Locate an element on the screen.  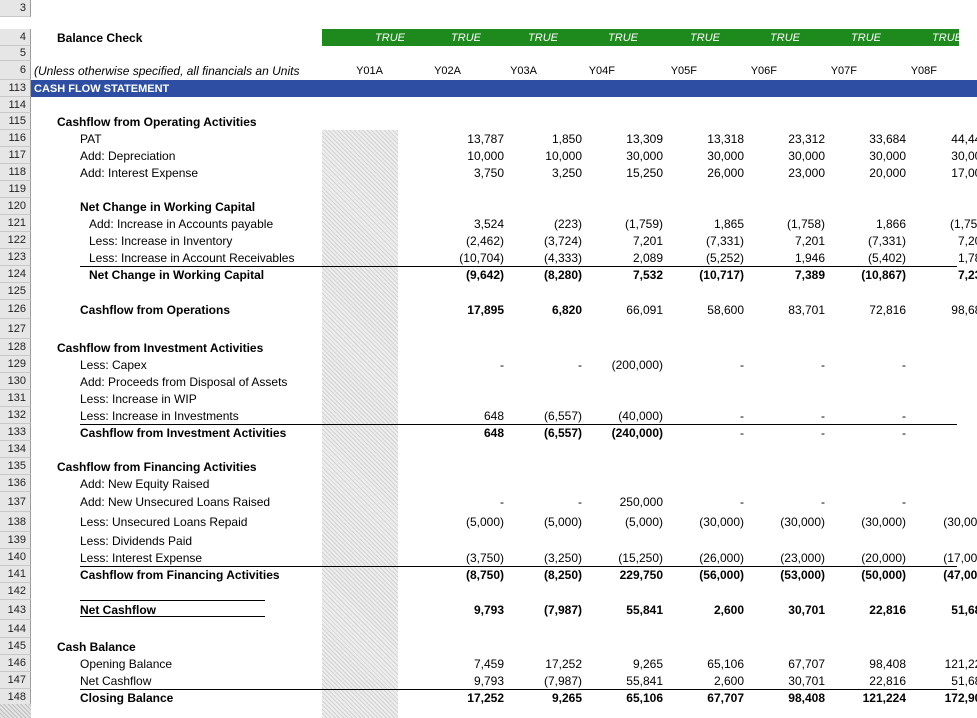
value-cell: (4,333) is located at coordinates (563, 257).